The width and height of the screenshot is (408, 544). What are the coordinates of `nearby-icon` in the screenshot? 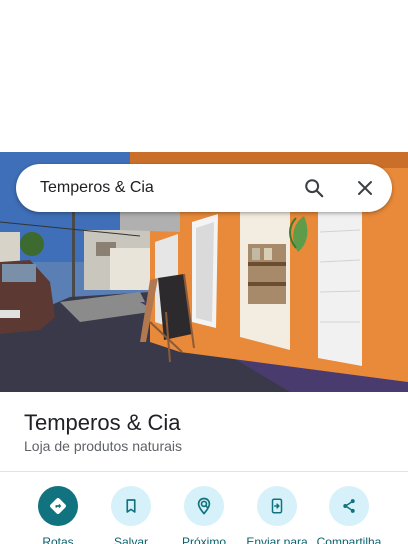 It's located at (204, 506).